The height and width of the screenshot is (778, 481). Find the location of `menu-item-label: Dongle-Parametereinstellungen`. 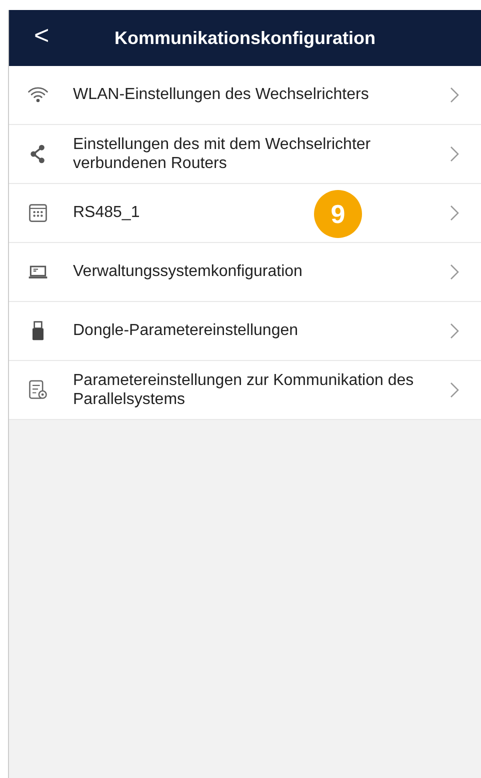

menu-item-label: Dongle-Parametereinstellungen is located at coordinates (185, 331).